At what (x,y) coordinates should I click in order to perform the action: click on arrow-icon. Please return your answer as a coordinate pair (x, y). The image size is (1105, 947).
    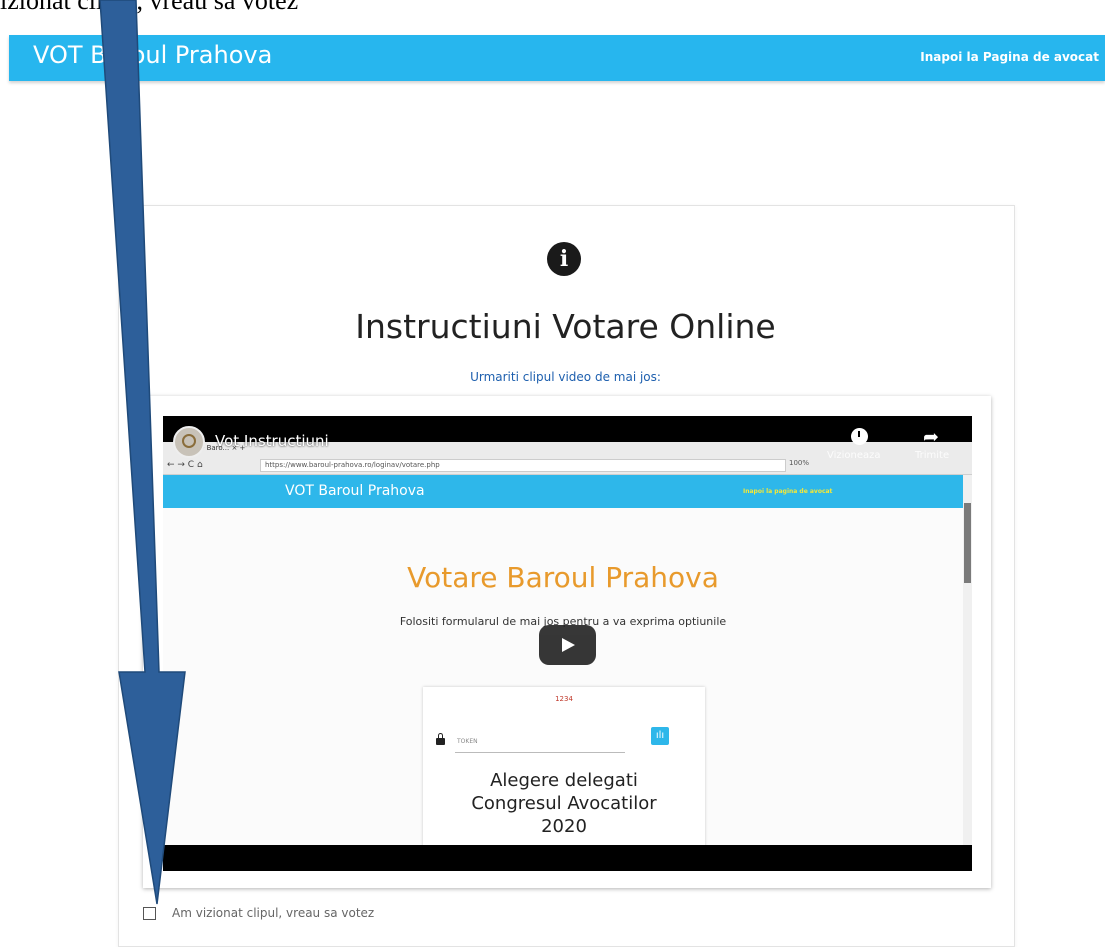
    Looking at the image, I should click on (142, 452).